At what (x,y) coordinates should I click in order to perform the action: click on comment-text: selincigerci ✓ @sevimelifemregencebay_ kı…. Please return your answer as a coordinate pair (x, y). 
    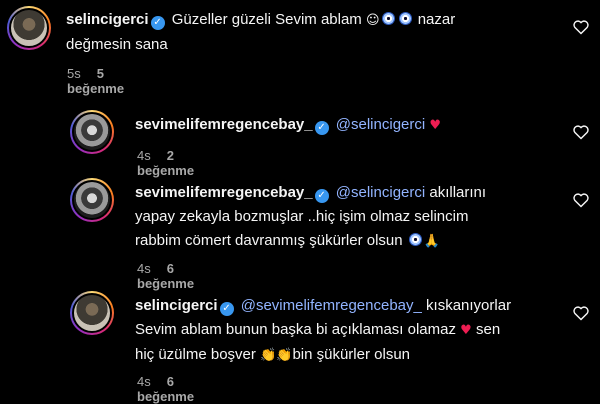
    Looking at the image, I should click on (323, 330).